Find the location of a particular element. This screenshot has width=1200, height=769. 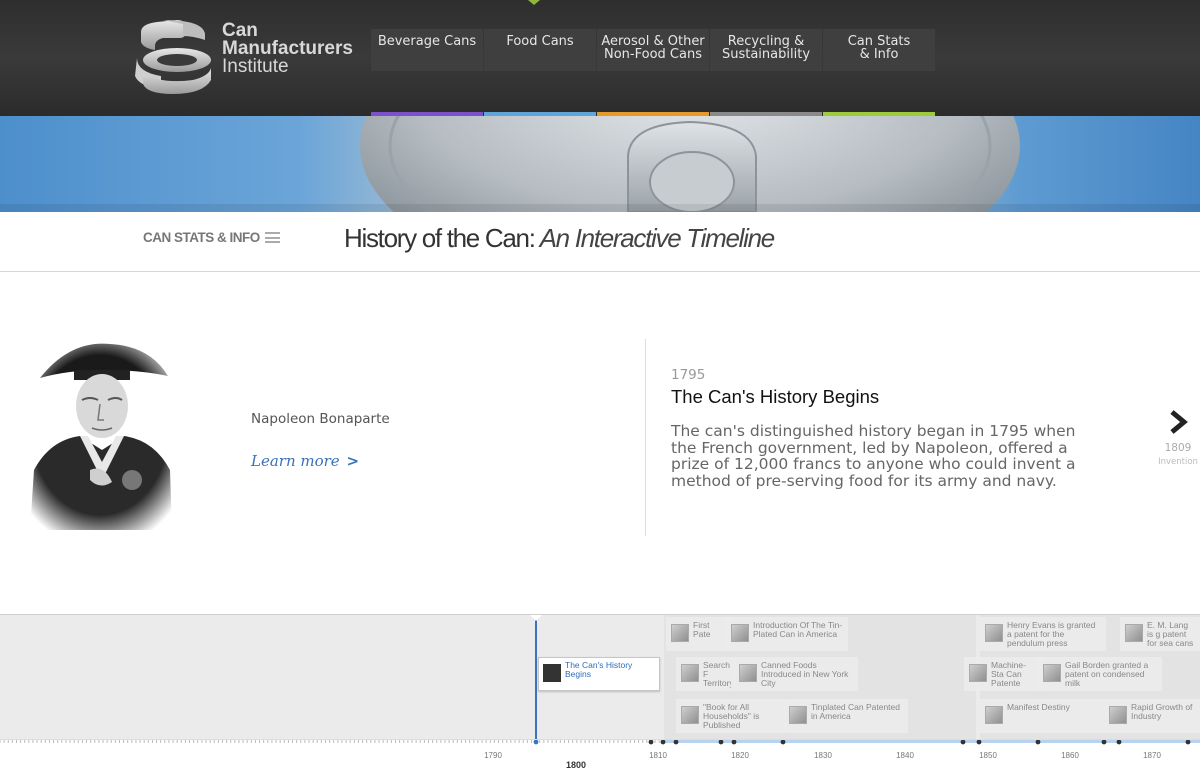

timeline-marker: Search F Territory is located at coordinates (706, 674).